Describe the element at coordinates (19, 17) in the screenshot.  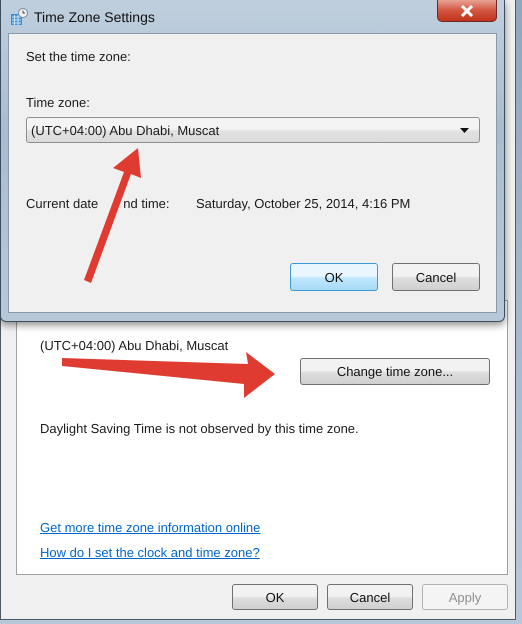
I see `clock-calendar-icon` at that location.